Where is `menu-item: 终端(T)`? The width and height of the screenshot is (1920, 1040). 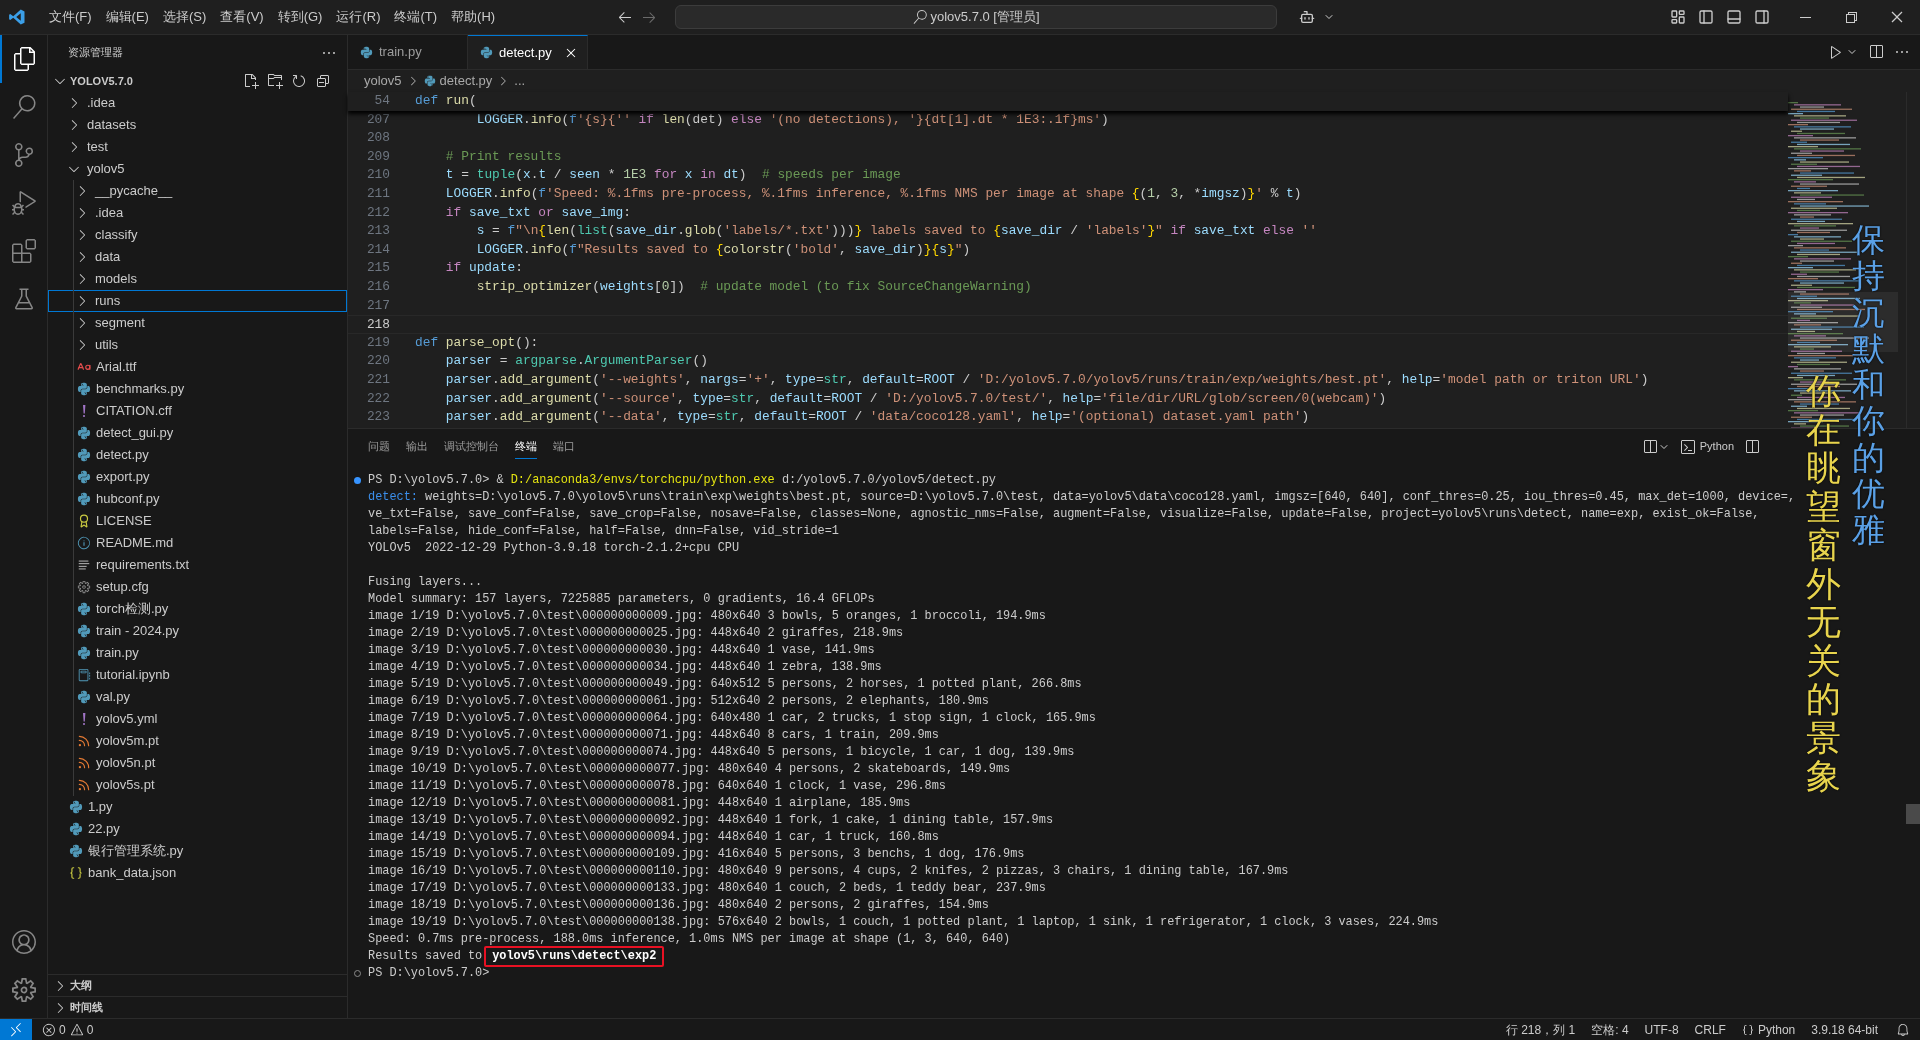 menu-item: 终端(T) is located at coordinates (416, 17).